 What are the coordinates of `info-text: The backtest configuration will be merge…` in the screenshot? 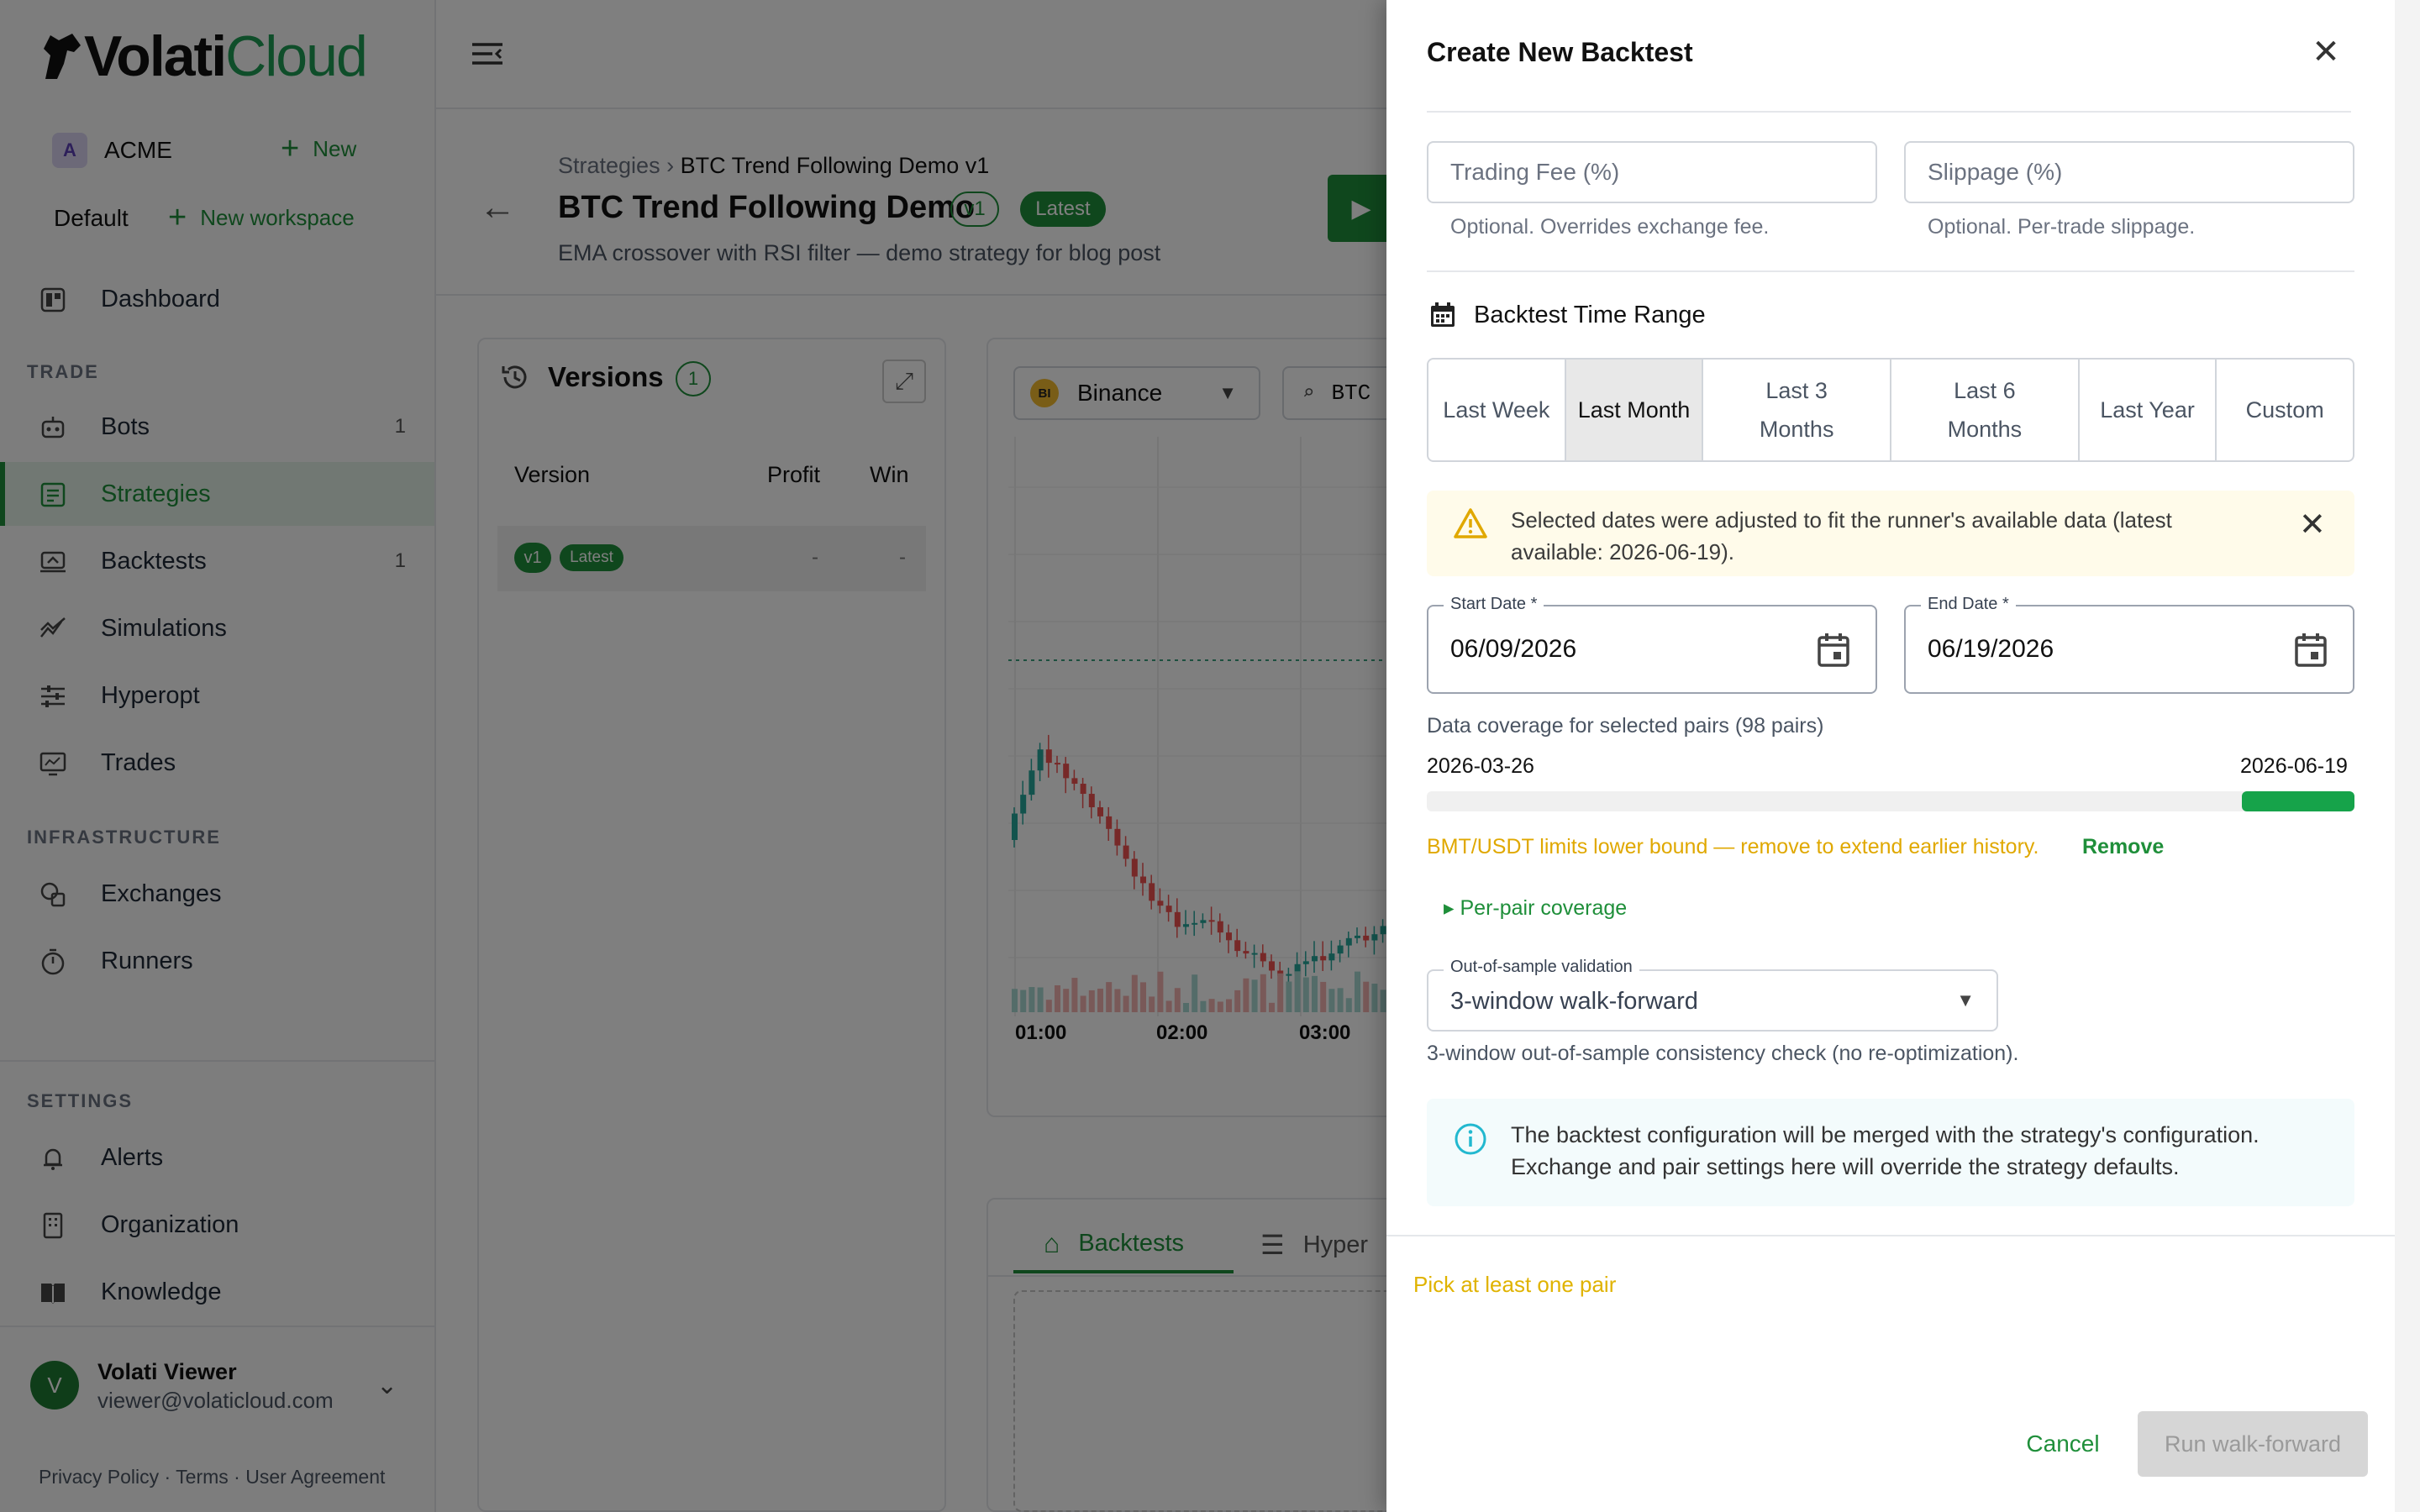 It's located at (1885, 1150).